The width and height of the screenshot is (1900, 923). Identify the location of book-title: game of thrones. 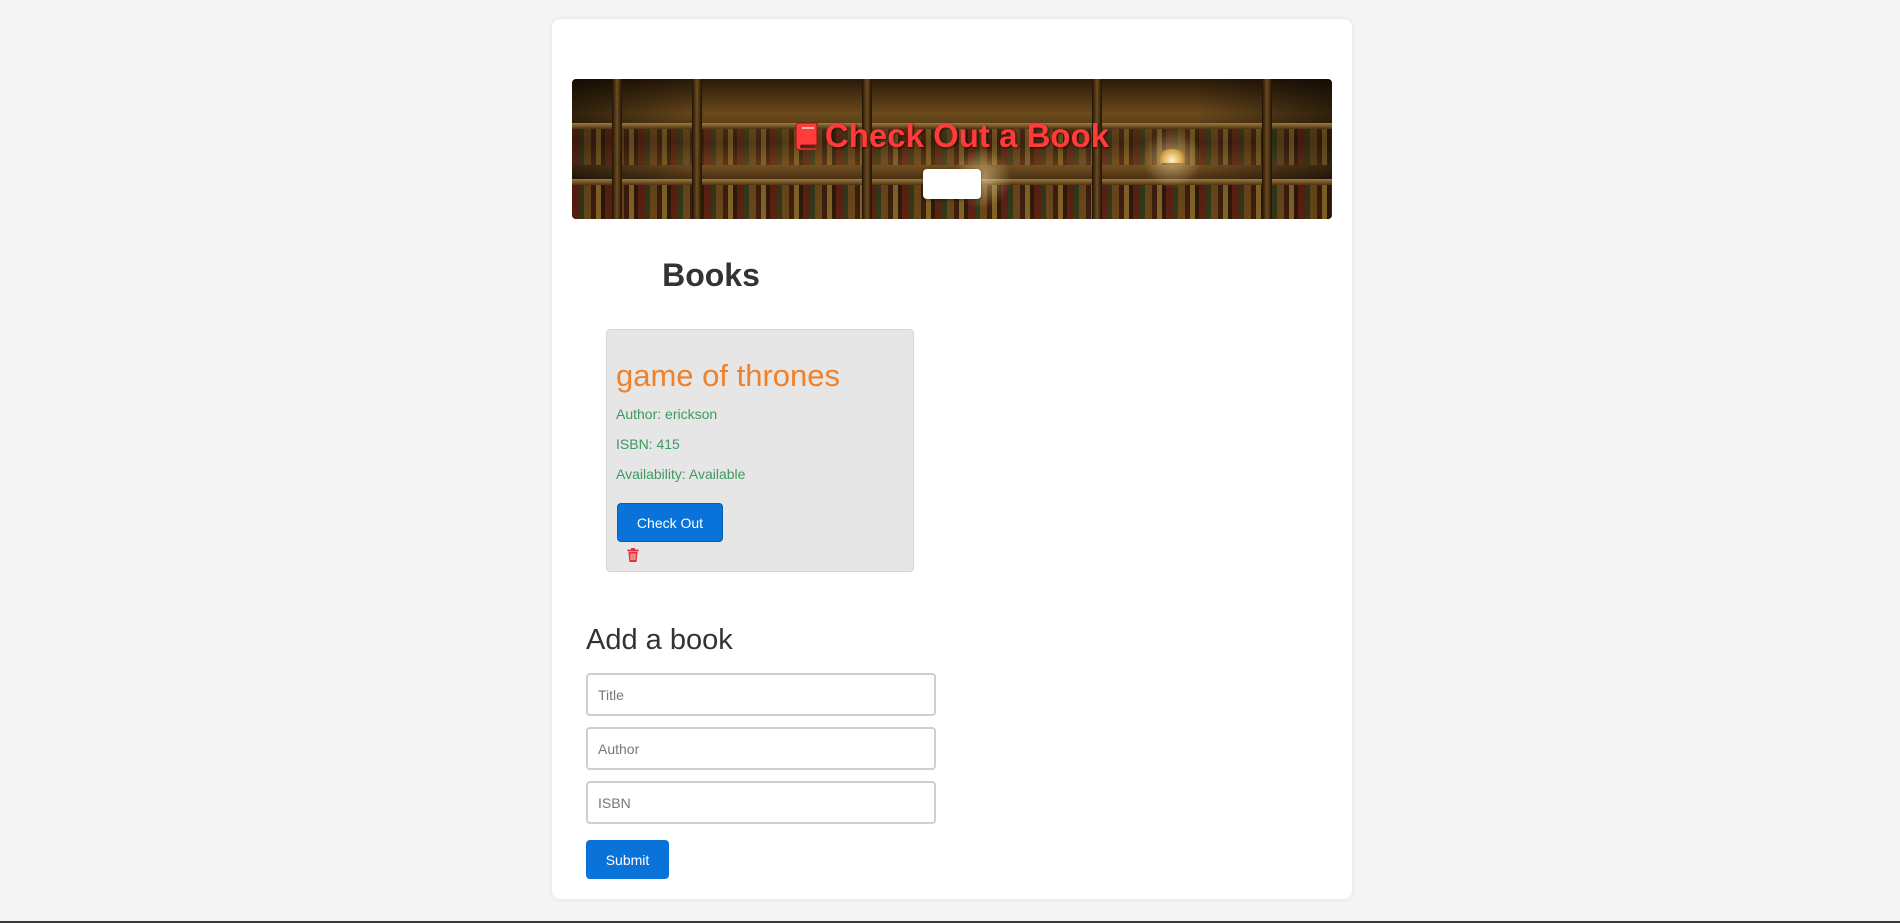
(728, 375).